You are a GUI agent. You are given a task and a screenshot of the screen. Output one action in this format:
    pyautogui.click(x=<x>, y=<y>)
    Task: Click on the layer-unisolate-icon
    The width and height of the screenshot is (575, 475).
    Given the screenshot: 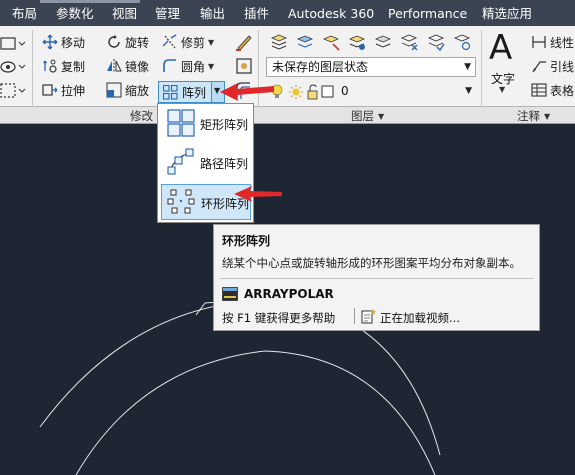 What is the action you would take?
    pyautogui.click(x=462, y=42)
    